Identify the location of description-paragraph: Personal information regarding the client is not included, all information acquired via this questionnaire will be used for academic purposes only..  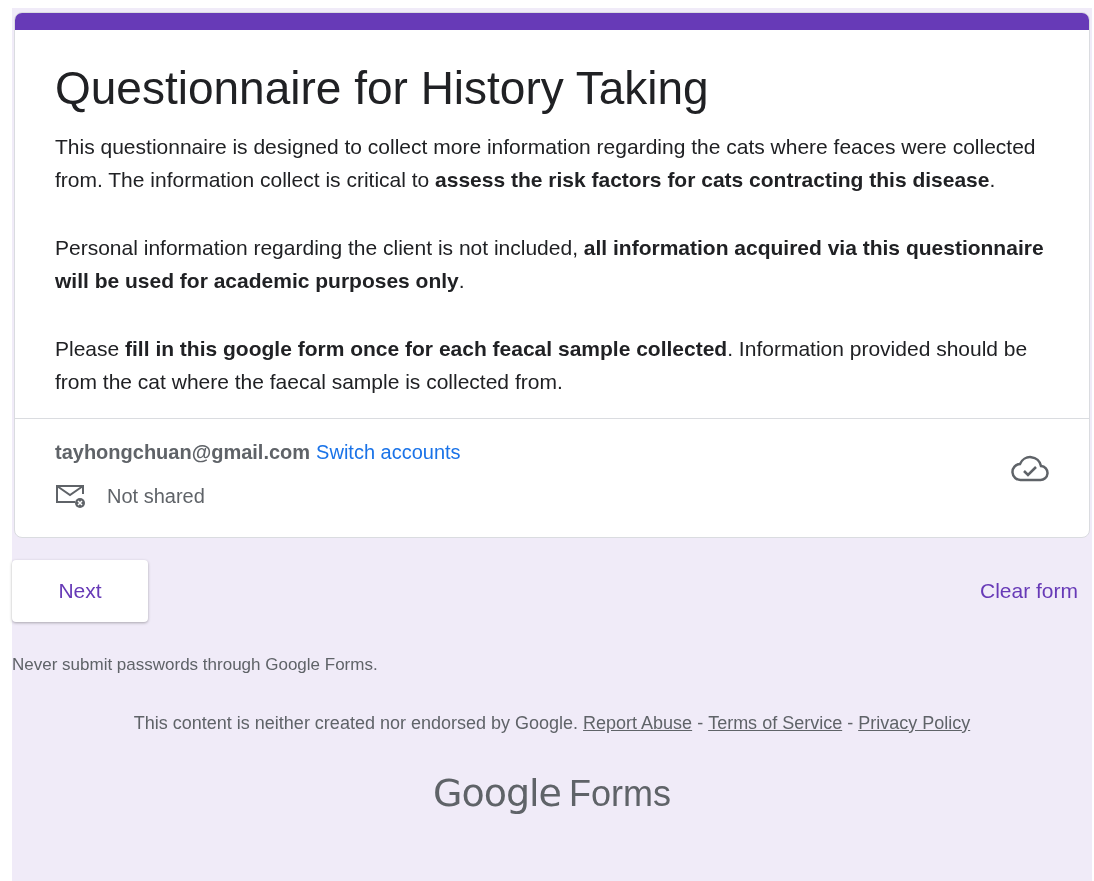
(550, 264).